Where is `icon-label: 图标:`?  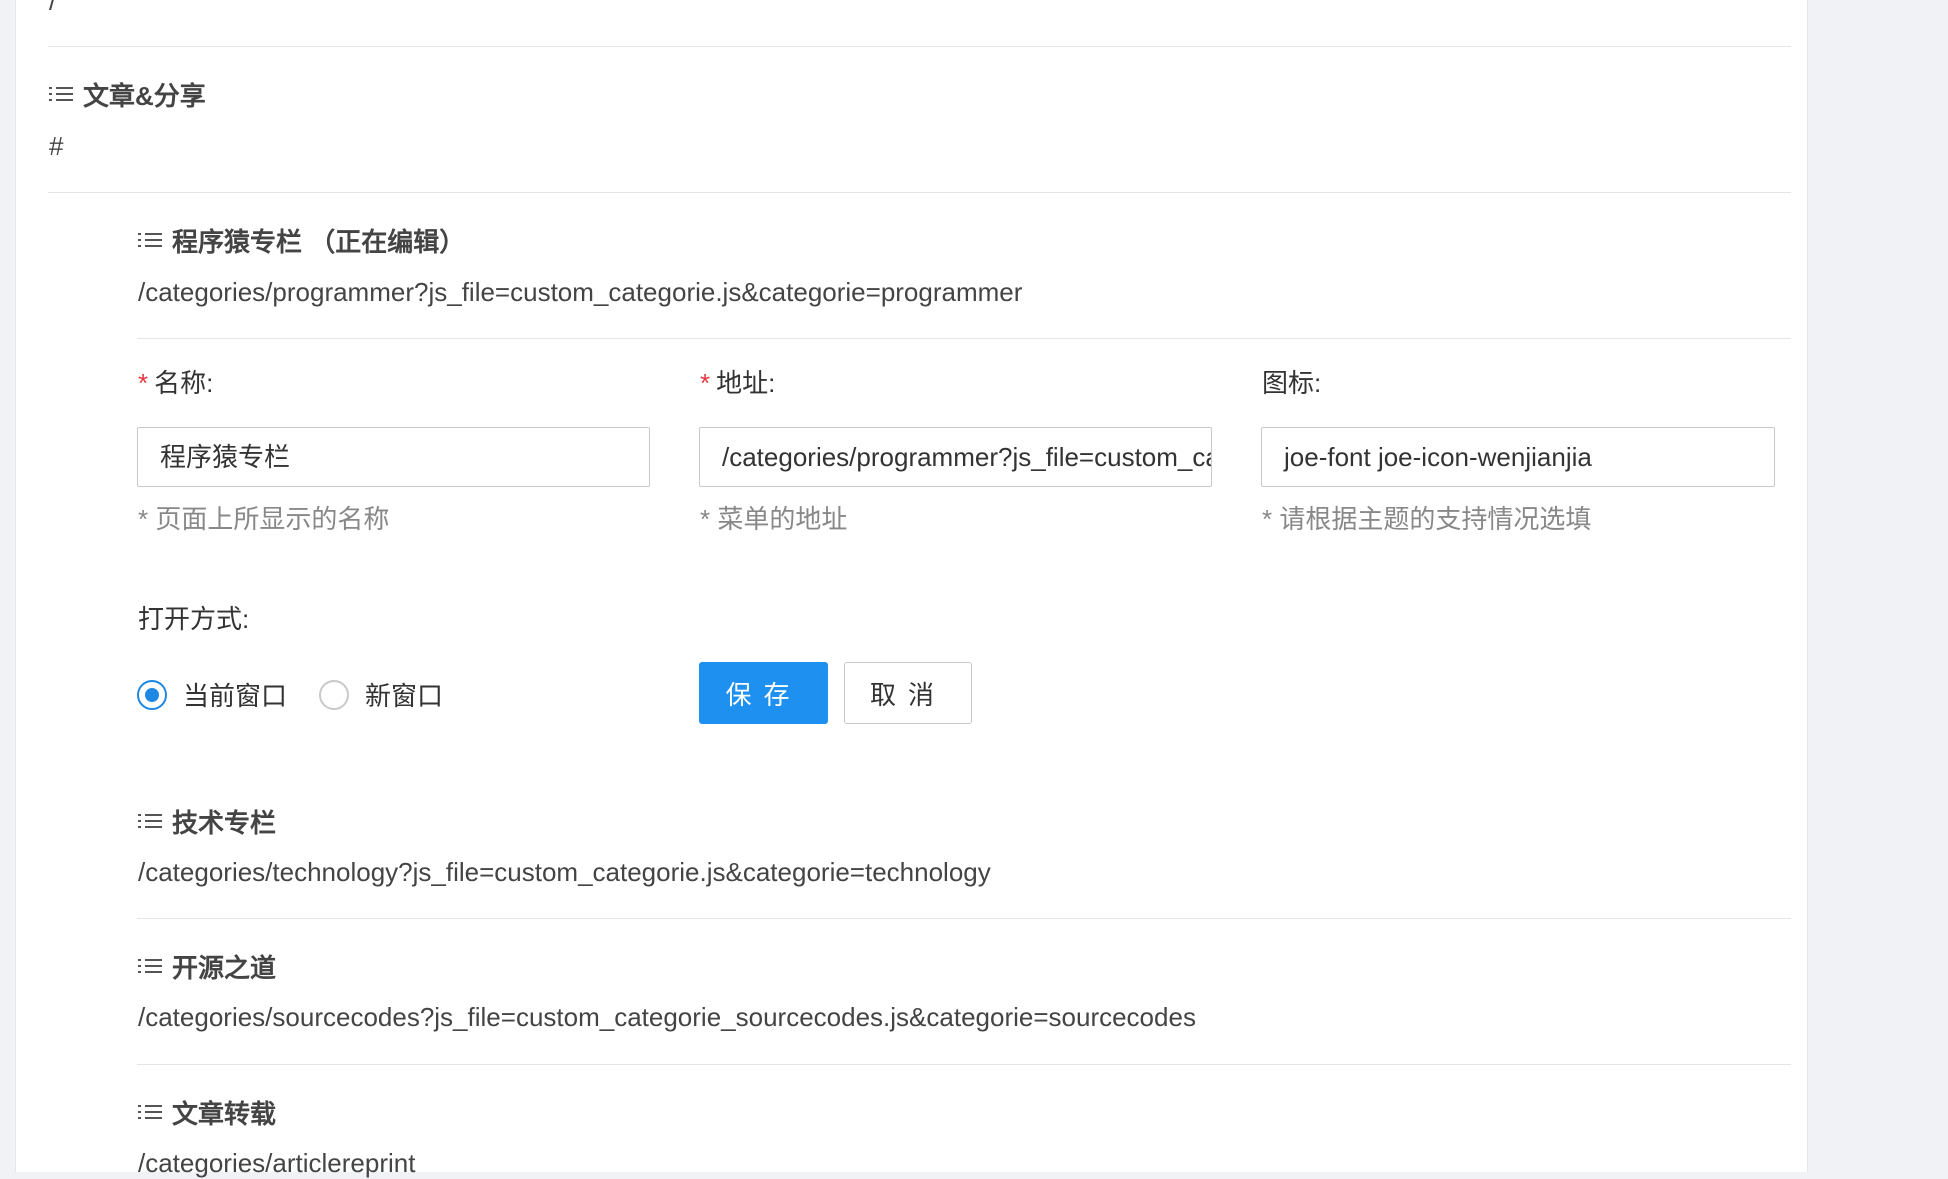 icon-label: 图标: is located at coordinates (1292, 383).